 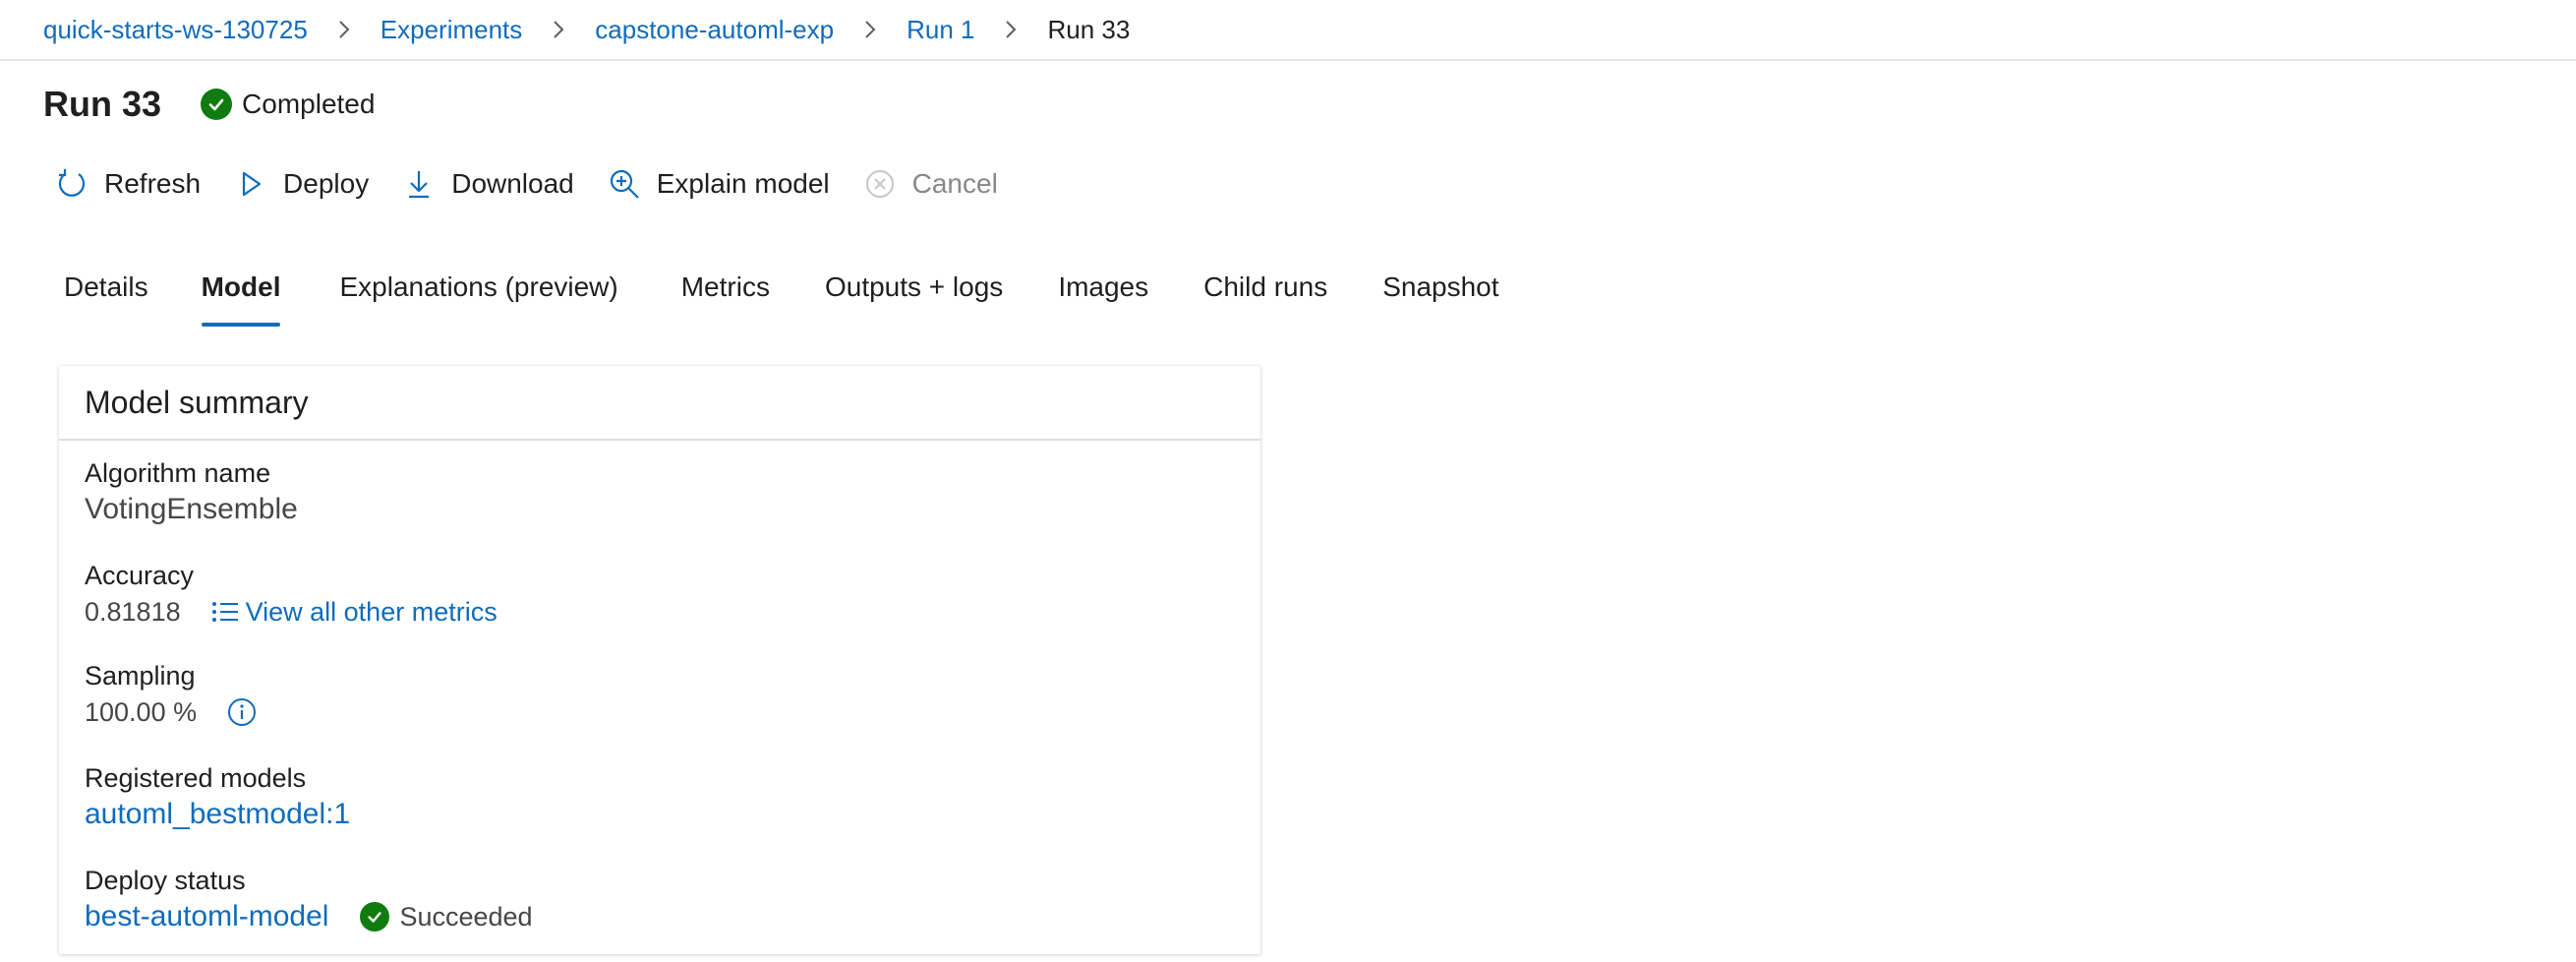 I want to click on tab-snapshot: Snapshot, so click(x=1440, y=295).